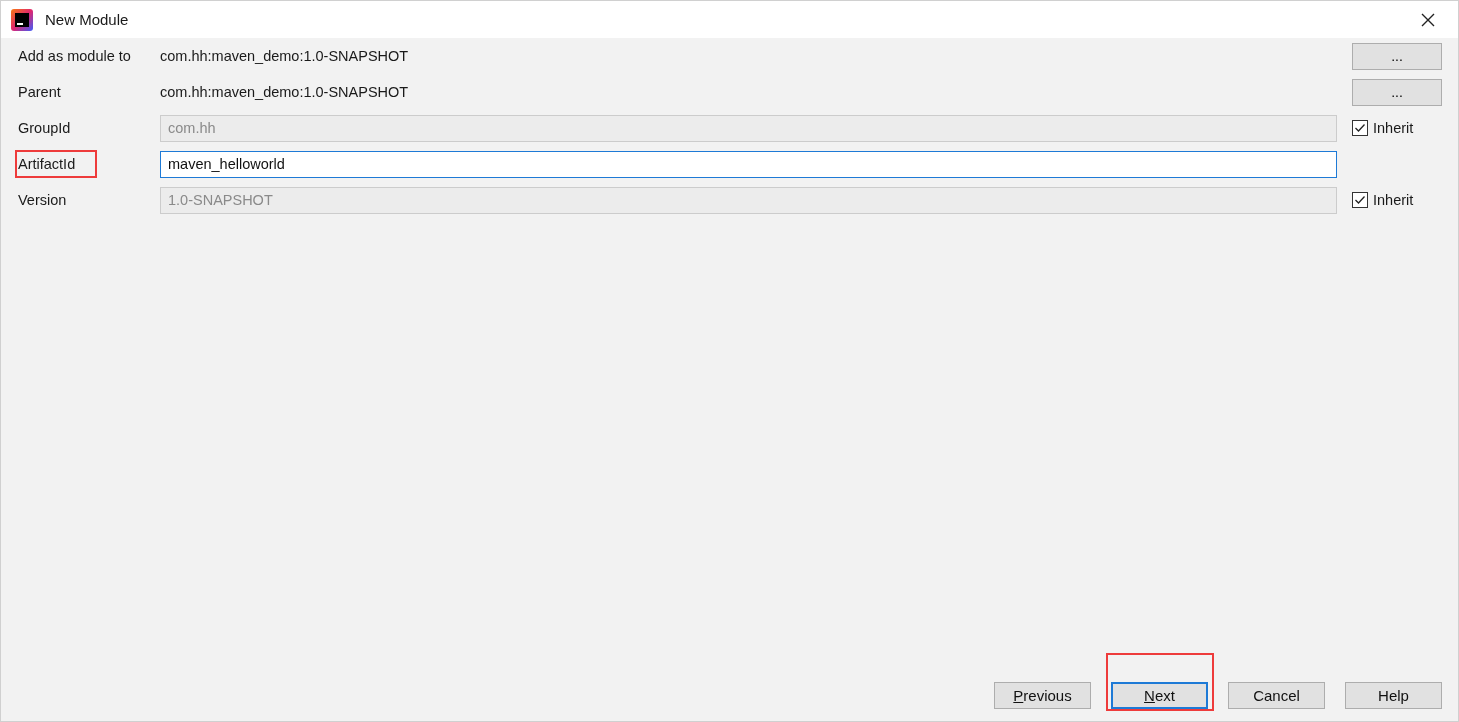 Image resolution: width=1459 pixels, height=722 pixels. What do you see at coordinates (87, 19) in the screenshot?
I see `window-title: New Module` at bounding box center [87, 19].